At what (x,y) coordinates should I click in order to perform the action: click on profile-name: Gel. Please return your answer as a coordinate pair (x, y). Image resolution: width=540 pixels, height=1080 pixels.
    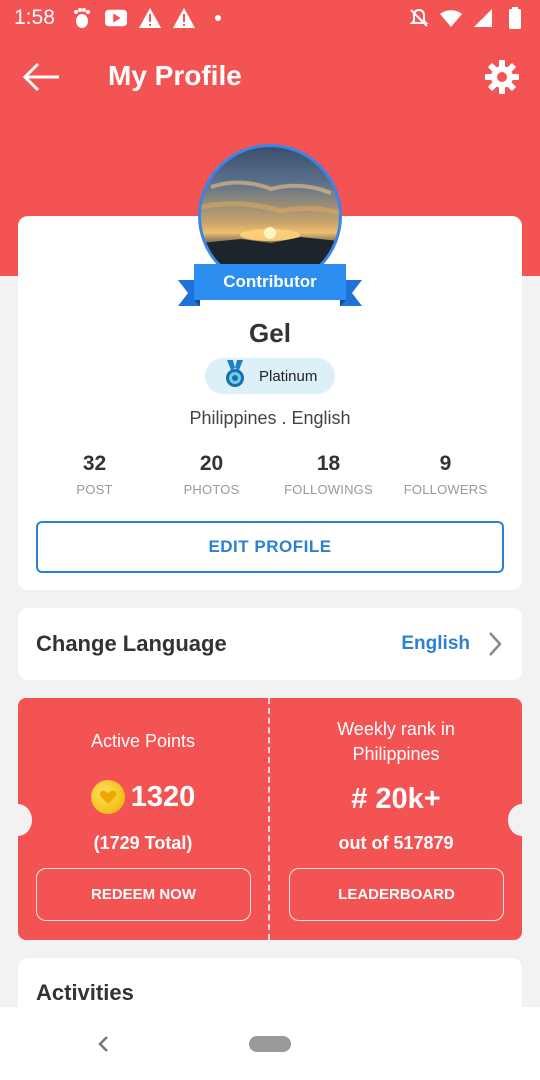
    Looking at the image, I should click on (270, 333).